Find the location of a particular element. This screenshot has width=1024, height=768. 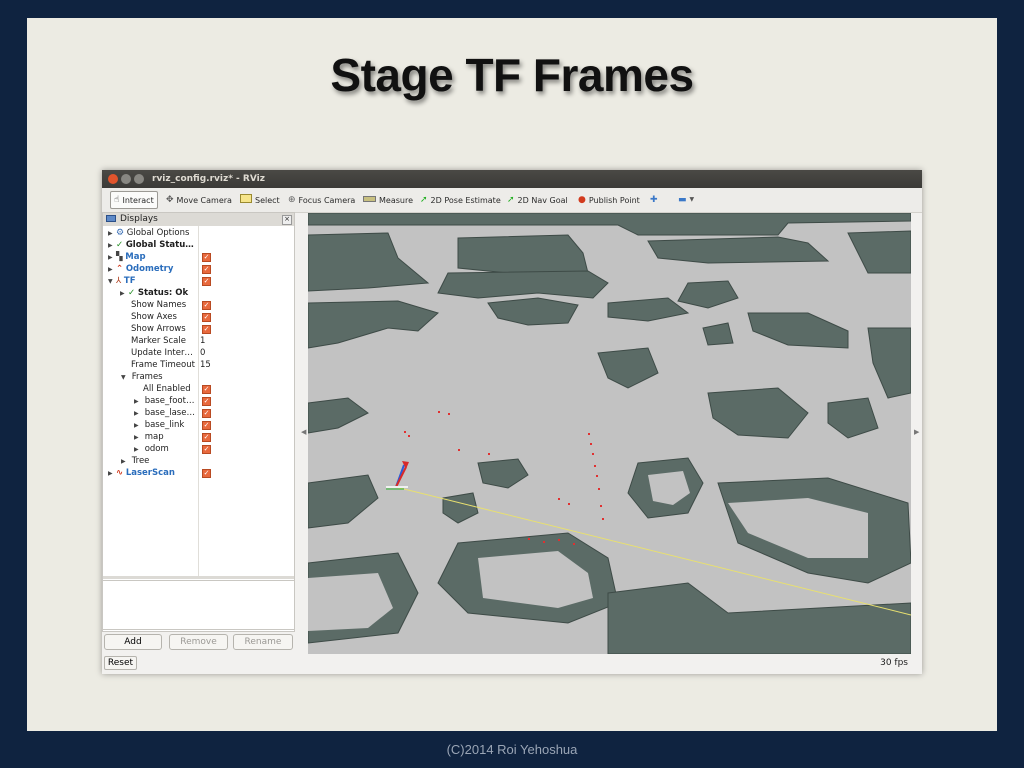

display-row-tf: ▼ ⅄ TF is located at coordinates (122, 281).